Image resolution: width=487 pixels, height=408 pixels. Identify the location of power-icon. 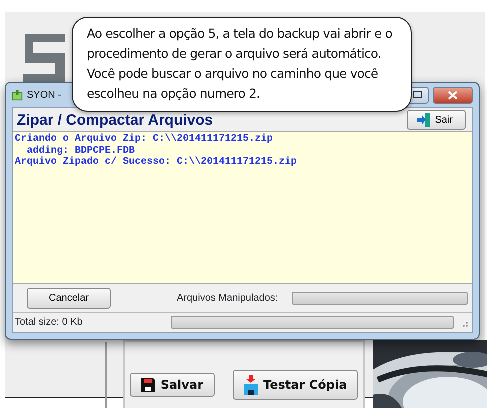
(17, 95).